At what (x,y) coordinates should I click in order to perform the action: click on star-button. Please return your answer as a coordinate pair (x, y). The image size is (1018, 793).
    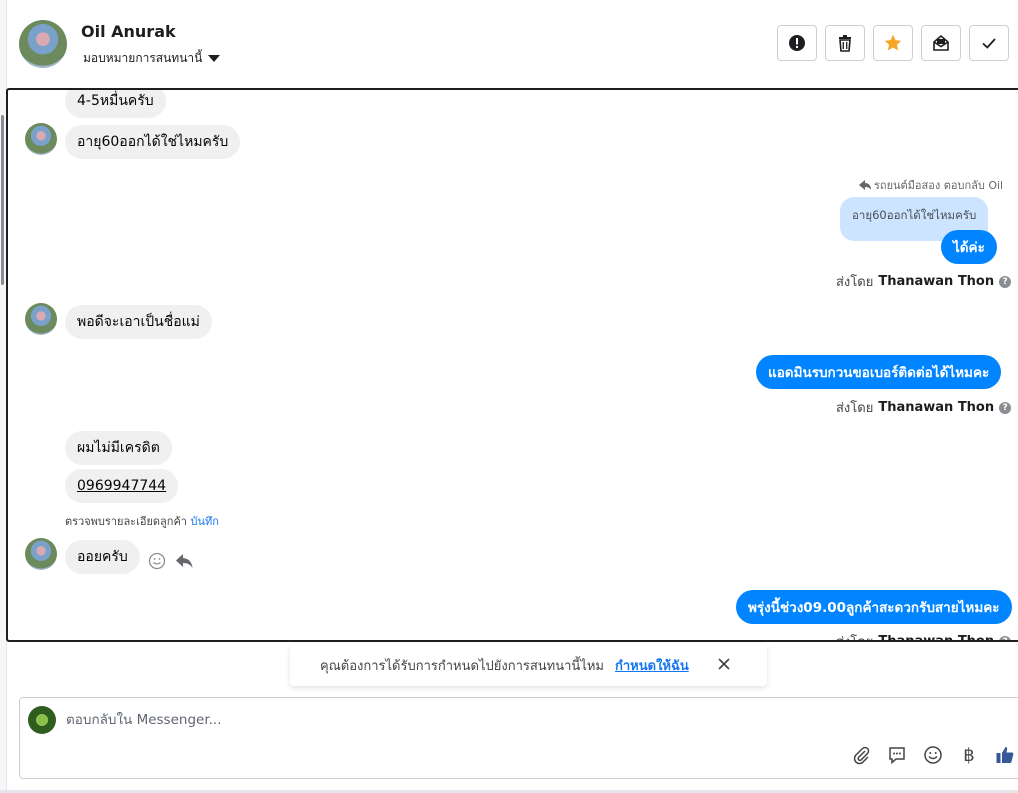
    Looking at the image, I should click on (893, 43).